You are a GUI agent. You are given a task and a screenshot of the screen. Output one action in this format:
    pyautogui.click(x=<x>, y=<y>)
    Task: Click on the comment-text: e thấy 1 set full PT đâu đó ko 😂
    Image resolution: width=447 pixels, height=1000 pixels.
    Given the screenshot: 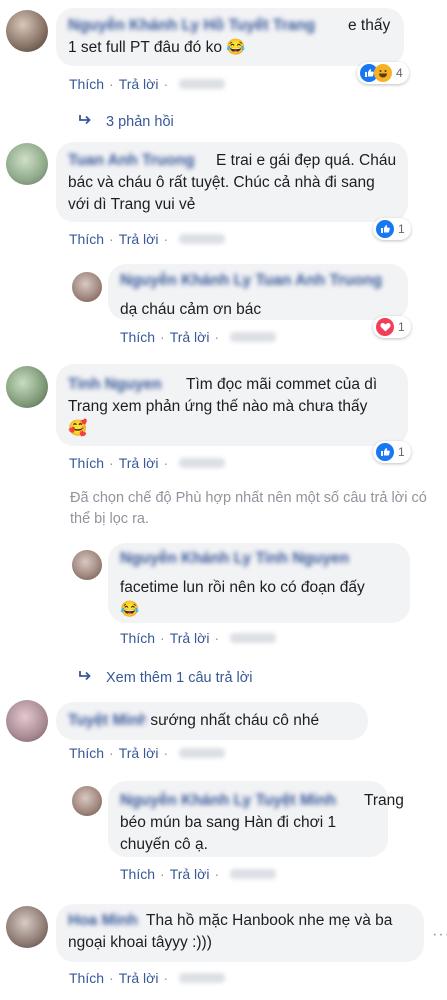 What is the action you would take?
    pyautogui.click(x=229, y=36)
    